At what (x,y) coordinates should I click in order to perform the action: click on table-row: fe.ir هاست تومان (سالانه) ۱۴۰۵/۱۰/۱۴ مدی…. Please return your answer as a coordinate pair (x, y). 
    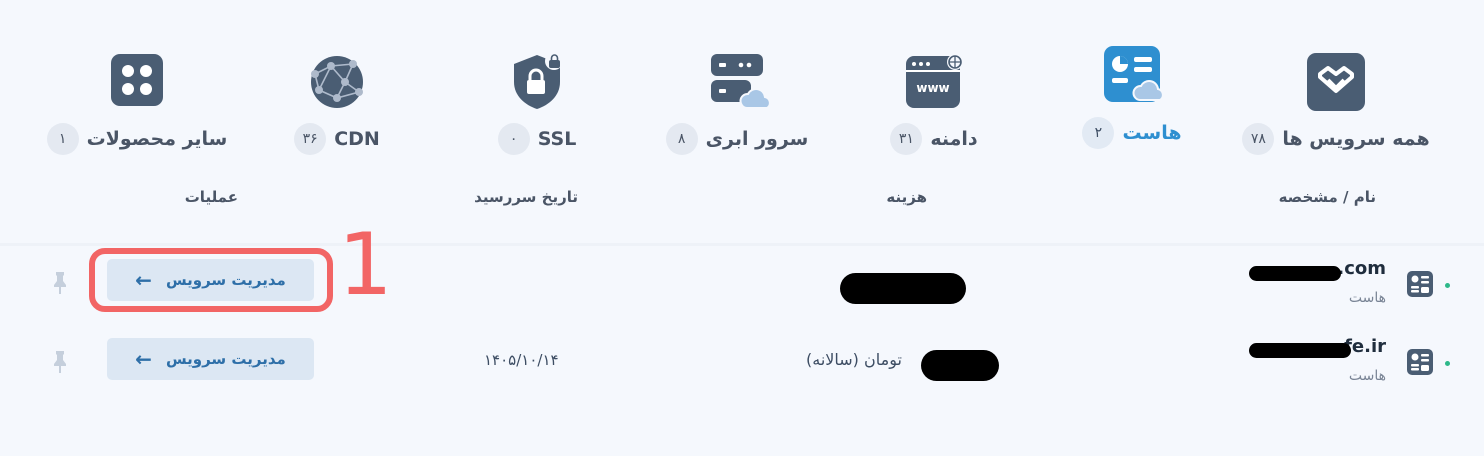
    Looking at the image, I should click on (742, 360).